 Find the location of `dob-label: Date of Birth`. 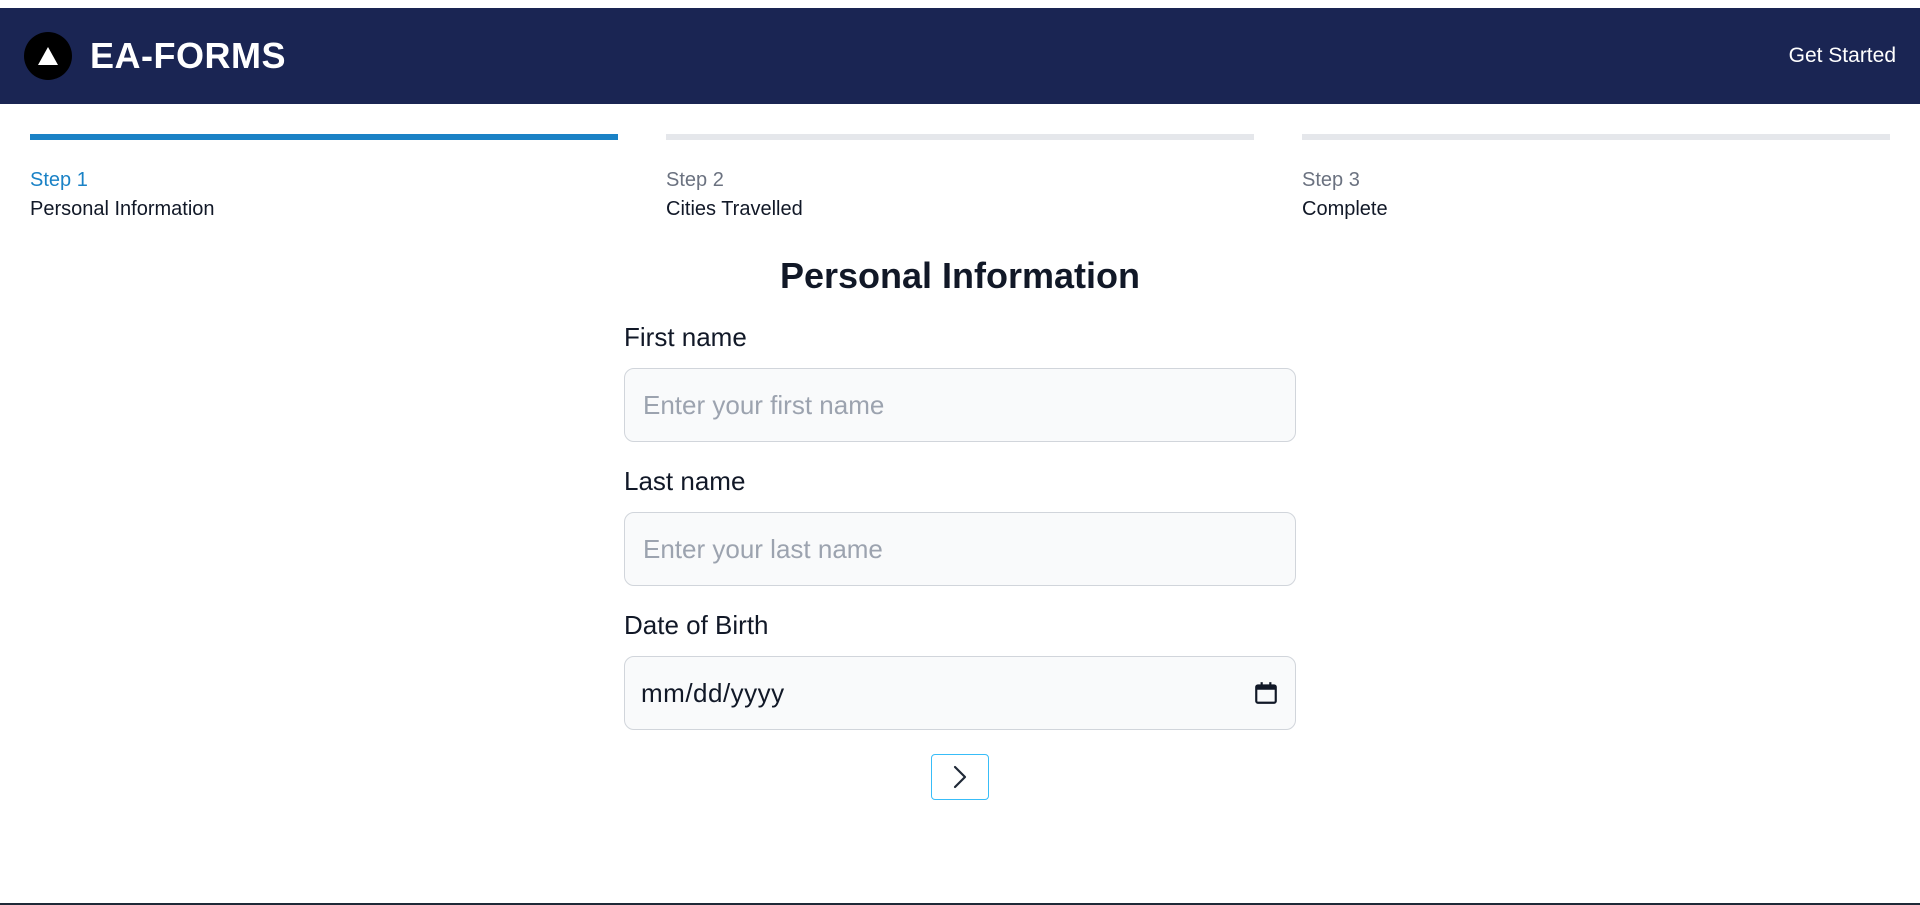

dob-label: Date of Birth is located at coordinates (696, 625).